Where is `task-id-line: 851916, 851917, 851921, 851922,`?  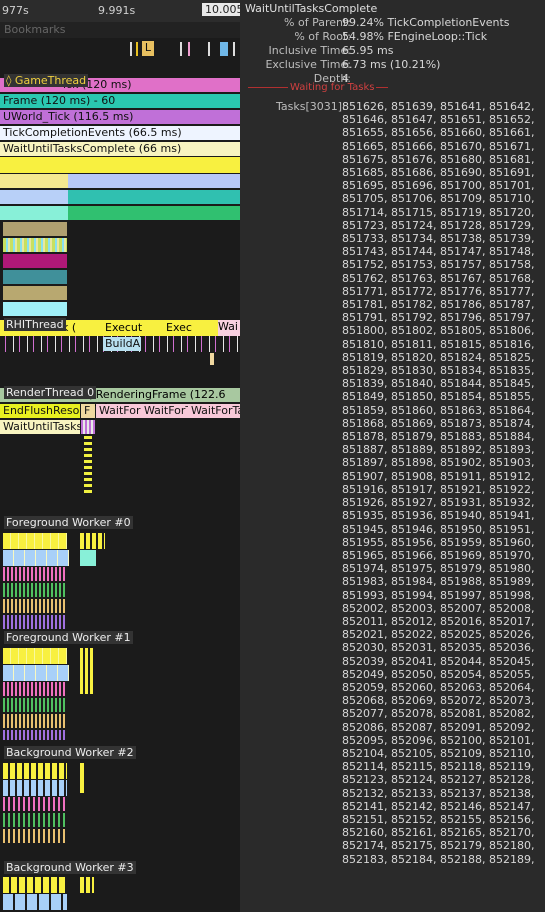
task-id-line: 851916, 851917, 851921, 851922, is located at coordinates (438, 489).